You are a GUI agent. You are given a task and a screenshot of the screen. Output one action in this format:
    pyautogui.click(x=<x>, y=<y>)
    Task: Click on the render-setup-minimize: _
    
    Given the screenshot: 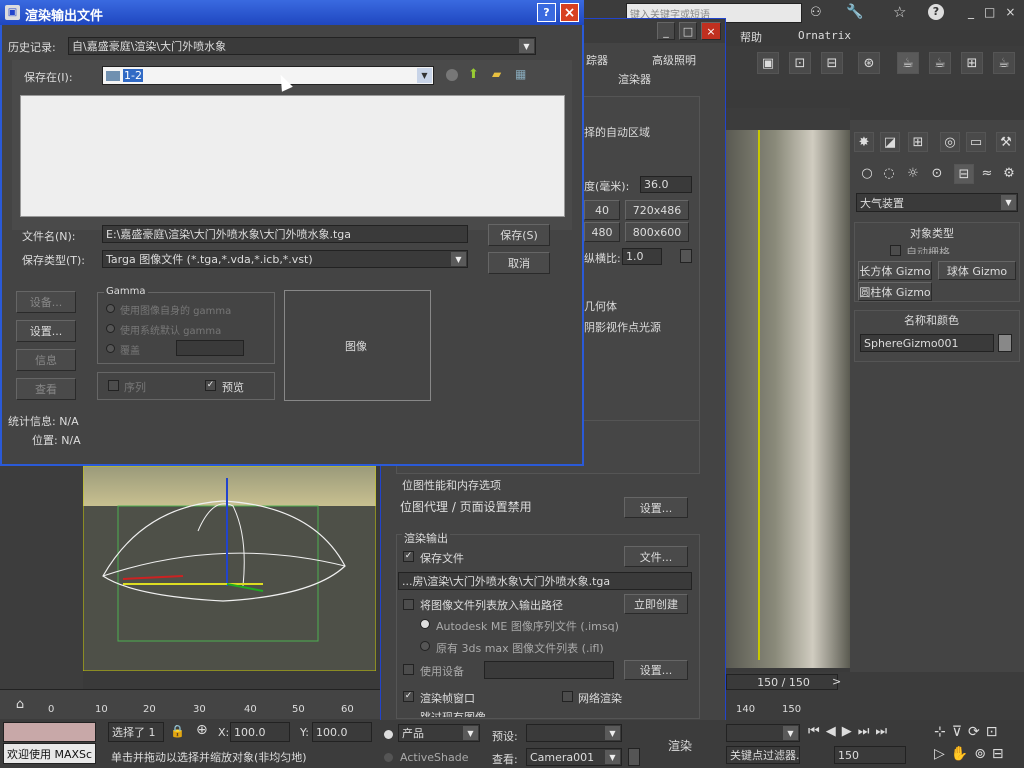 What is the action you would take?
    pyautogui.click(x=666, y=31)
    